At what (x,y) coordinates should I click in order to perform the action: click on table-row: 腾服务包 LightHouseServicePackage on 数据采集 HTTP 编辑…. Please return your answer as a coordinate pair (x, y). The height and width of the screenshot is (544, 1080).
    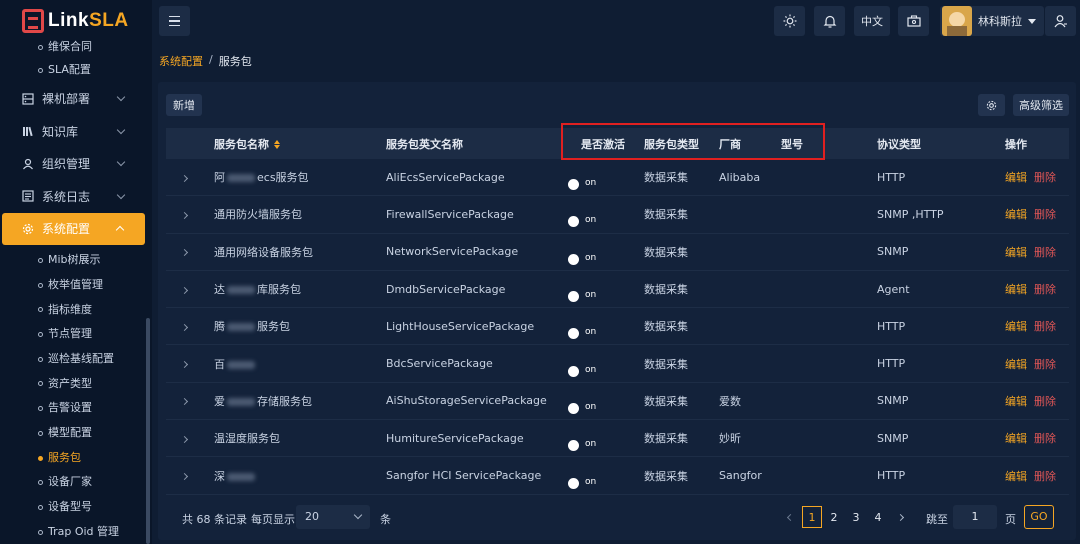
    Looking at the image, I should click on (617, 327).